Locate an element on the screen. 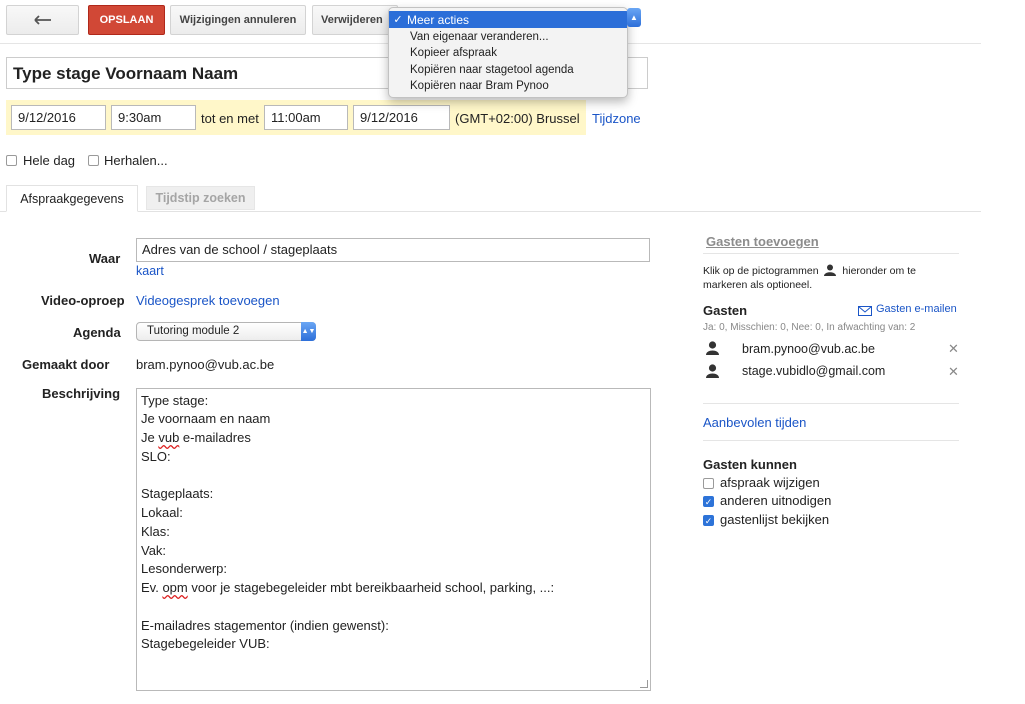  back-button is located at coordinates (42, 20).